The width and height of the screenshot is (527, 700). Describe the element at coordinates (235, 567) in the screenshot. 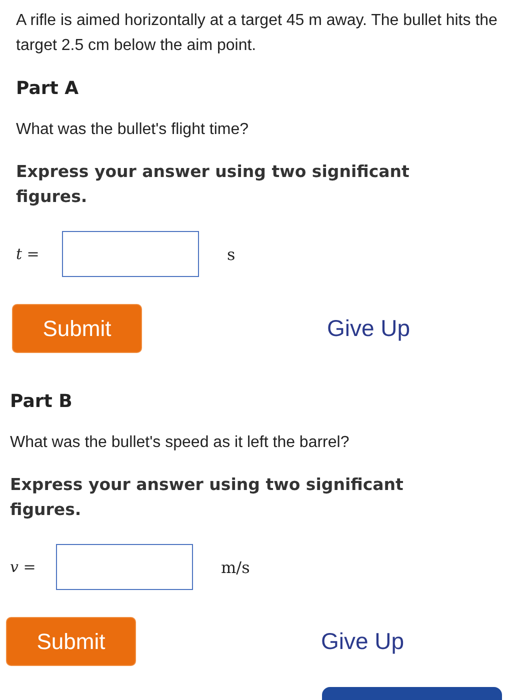

I see `unit-label: m/s` at that location.